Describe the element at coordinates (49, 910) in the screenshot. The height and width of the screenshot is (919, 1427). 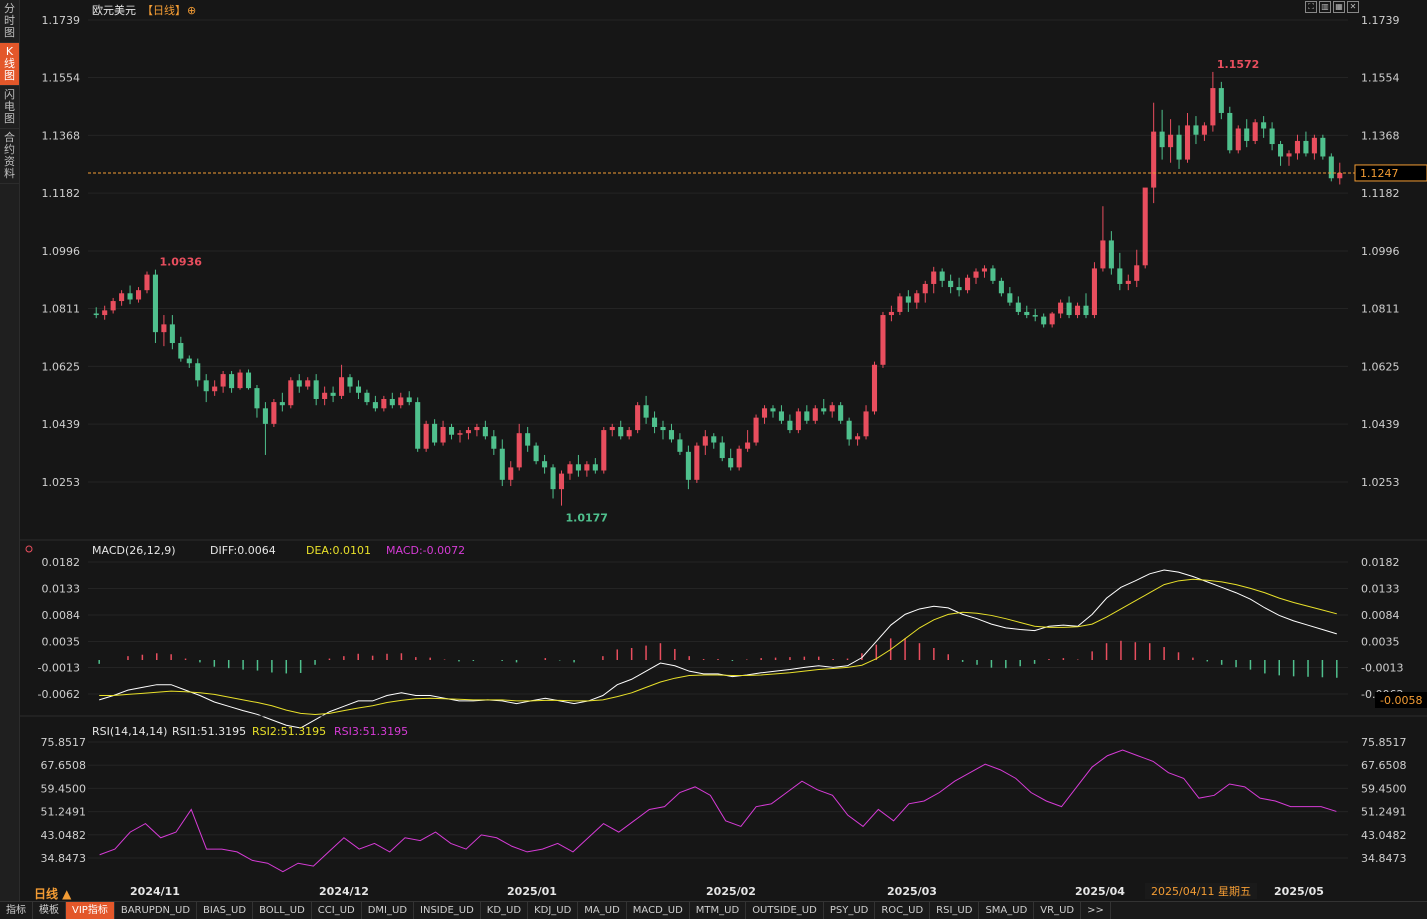
I see `tab--: 模板` at that location.